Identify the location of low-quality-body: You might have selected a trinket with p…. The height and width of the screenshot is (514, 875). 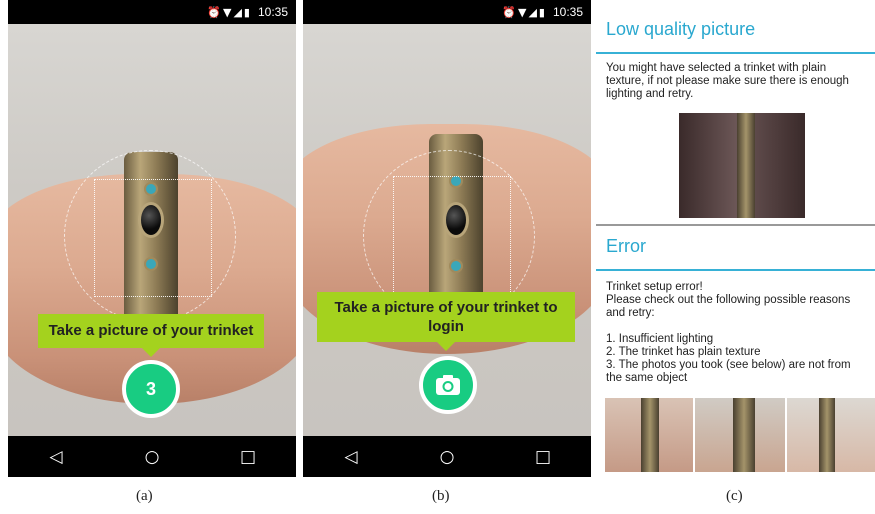
(735, 81).